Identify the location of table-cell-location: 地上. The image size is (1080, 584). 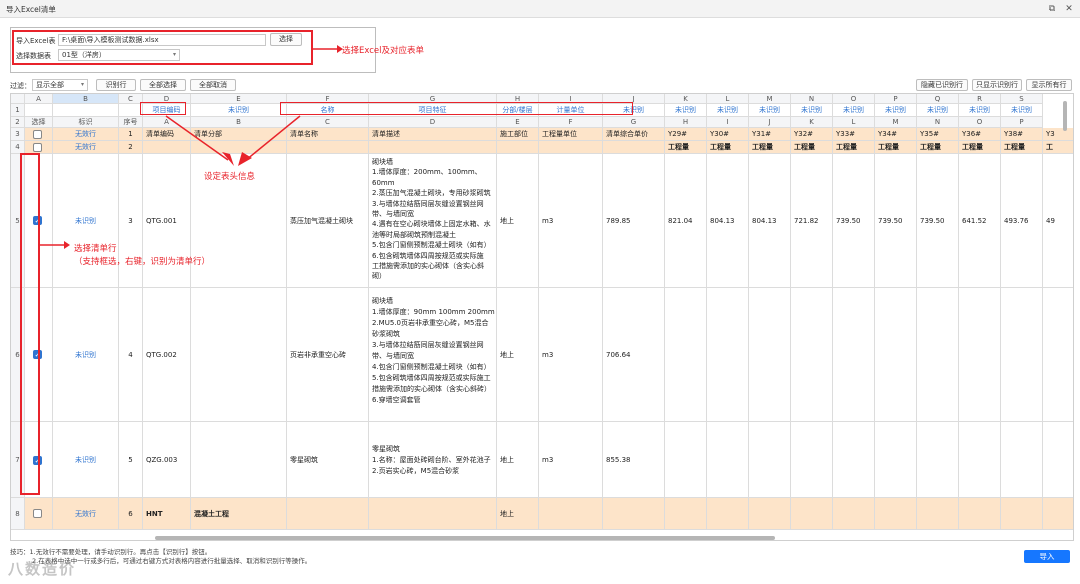
(518, 355).